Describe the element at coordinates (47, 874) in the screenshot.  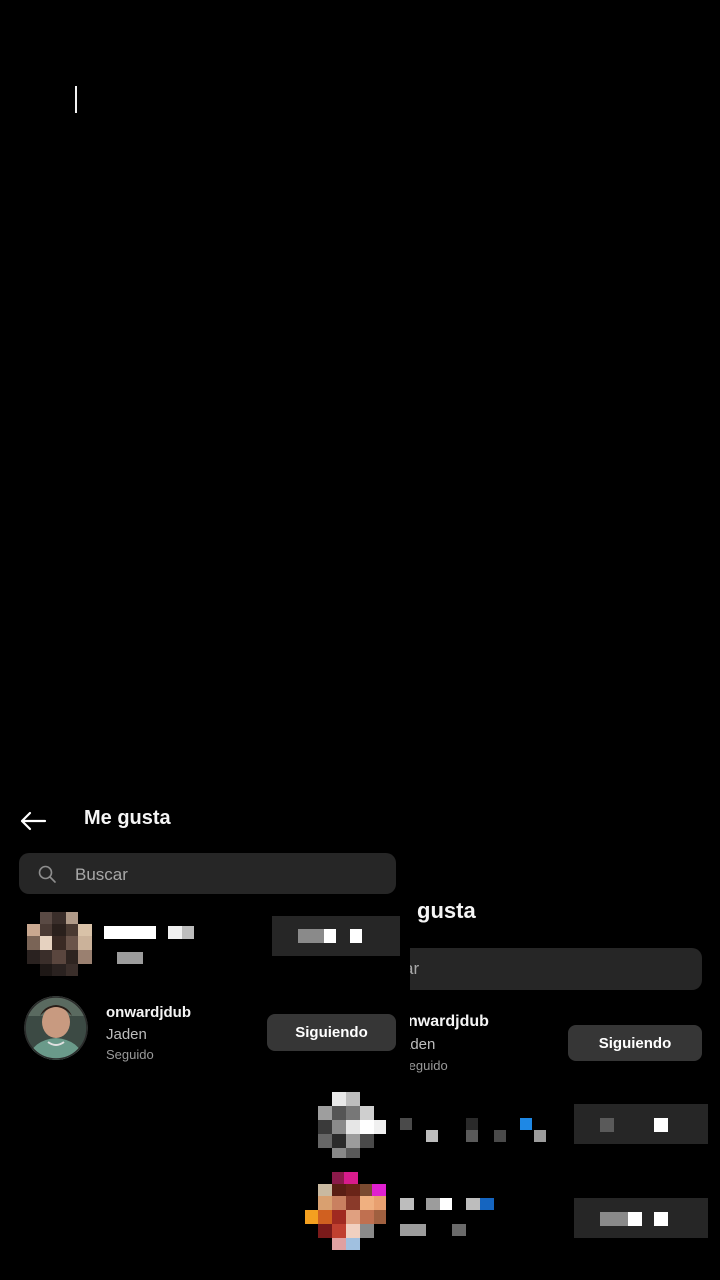
I see `search-icon` at that location.